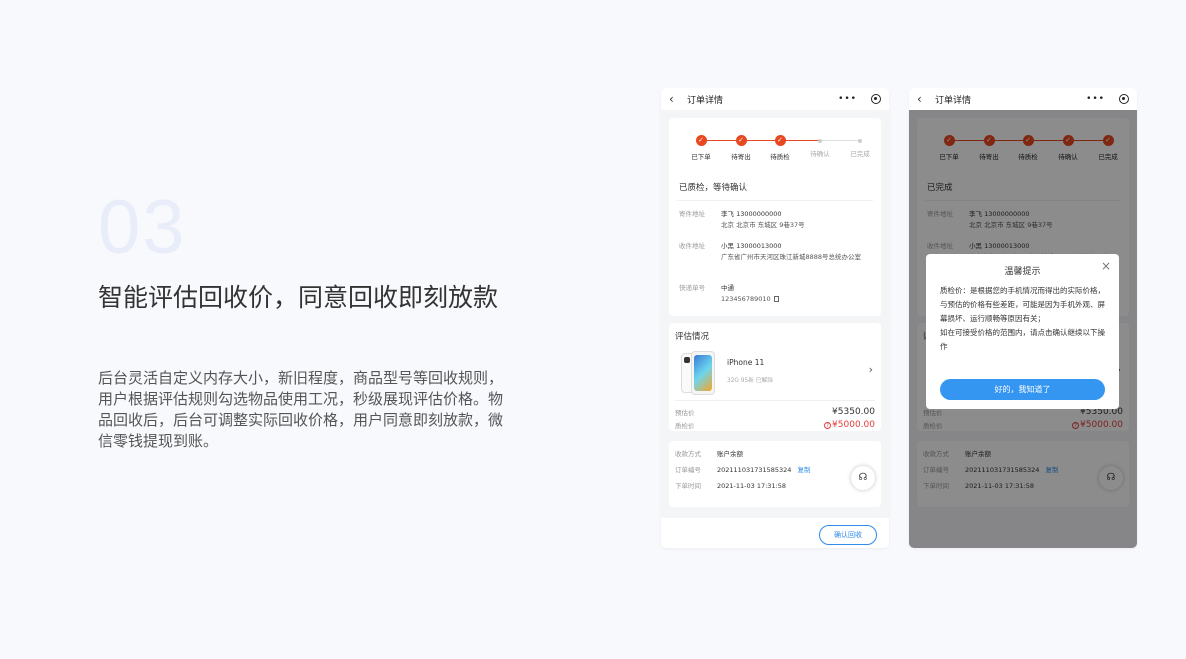 Image resolution: width=1186 pixels, height=659 pixels. I want to click on product-spec: 32G 95新 已解除, so click(750, 381).